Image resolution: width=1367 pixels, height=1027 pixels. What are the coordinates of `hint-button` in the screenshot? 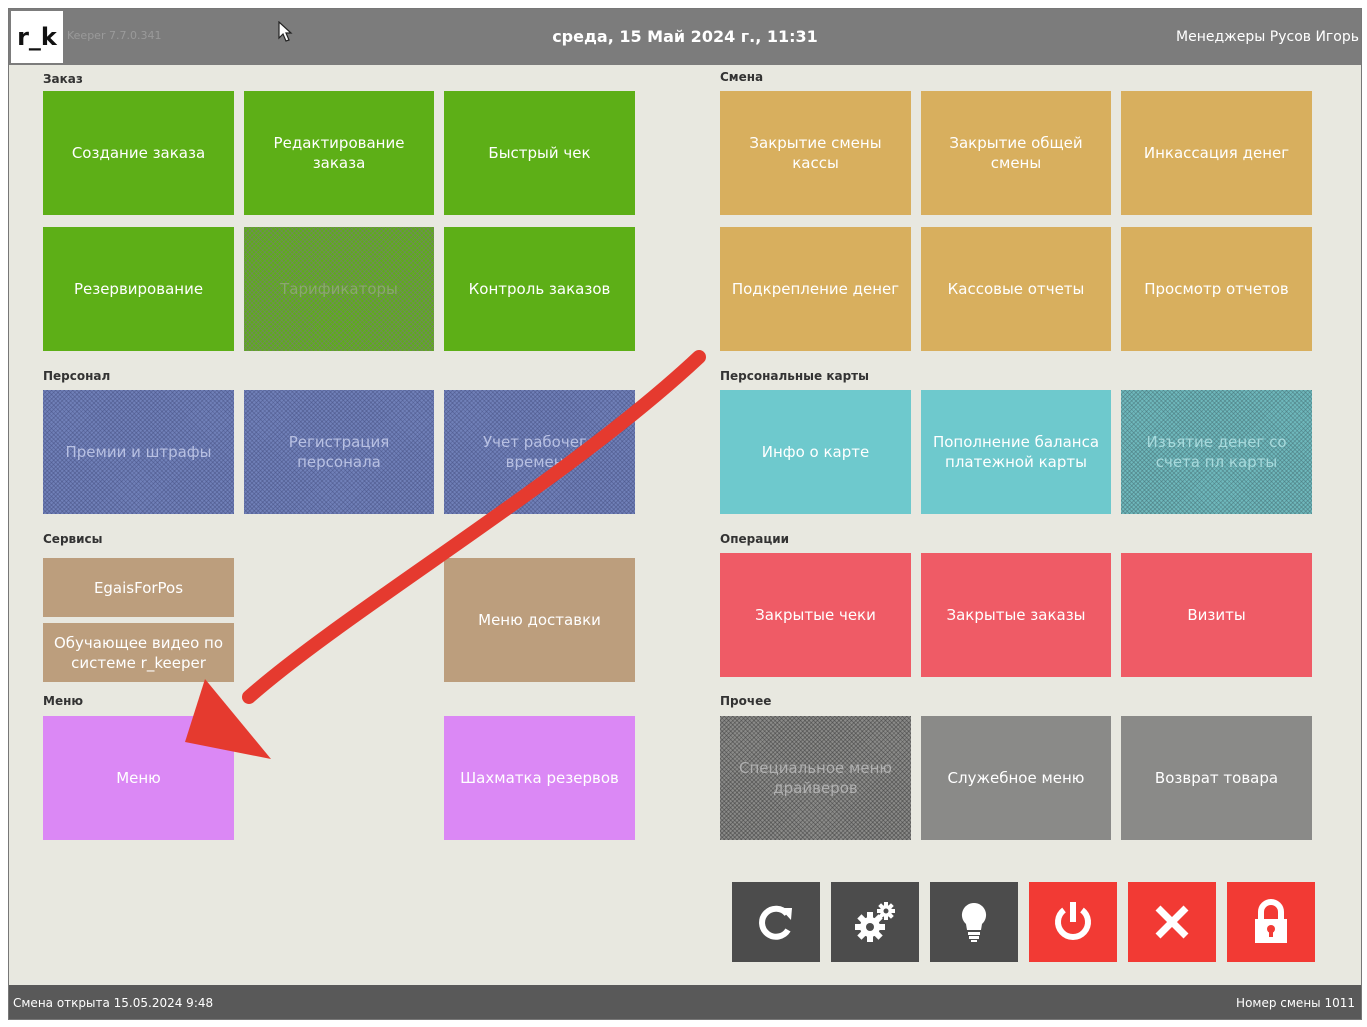 It's located at (974, 922).